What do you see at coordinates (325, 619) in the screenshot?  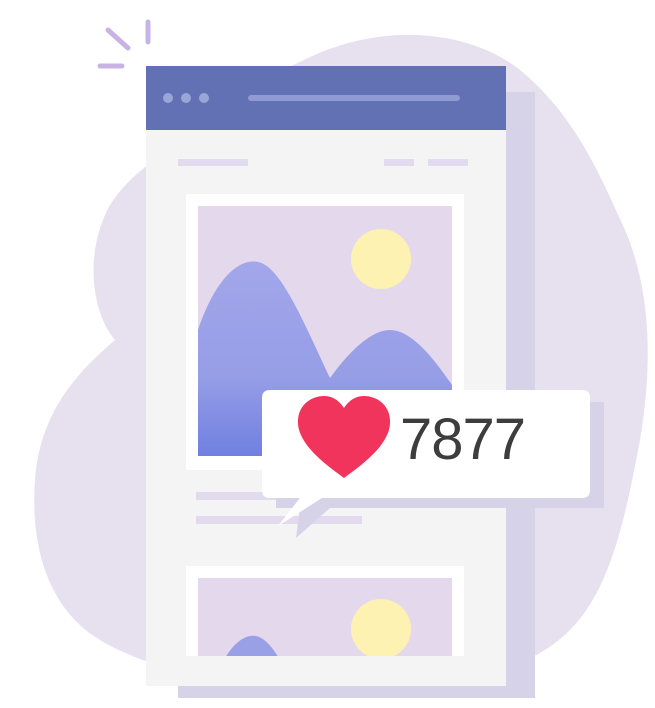 I see `image-placeholder-icon` at bounding box center [325, 619].